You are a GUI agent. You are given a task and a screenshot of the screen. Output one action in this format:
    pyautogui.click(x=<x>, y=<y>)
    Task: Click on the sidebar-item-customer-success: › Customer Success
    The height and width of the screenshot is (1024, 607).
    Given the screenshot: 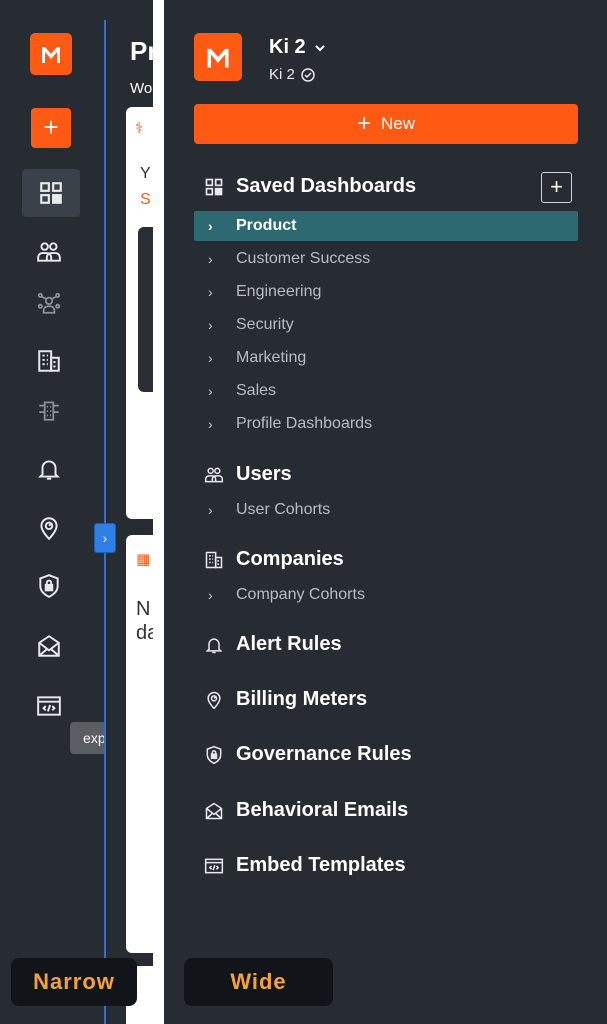 What is the action you would take?
    pyautogui.click(x=386, y=259)
    